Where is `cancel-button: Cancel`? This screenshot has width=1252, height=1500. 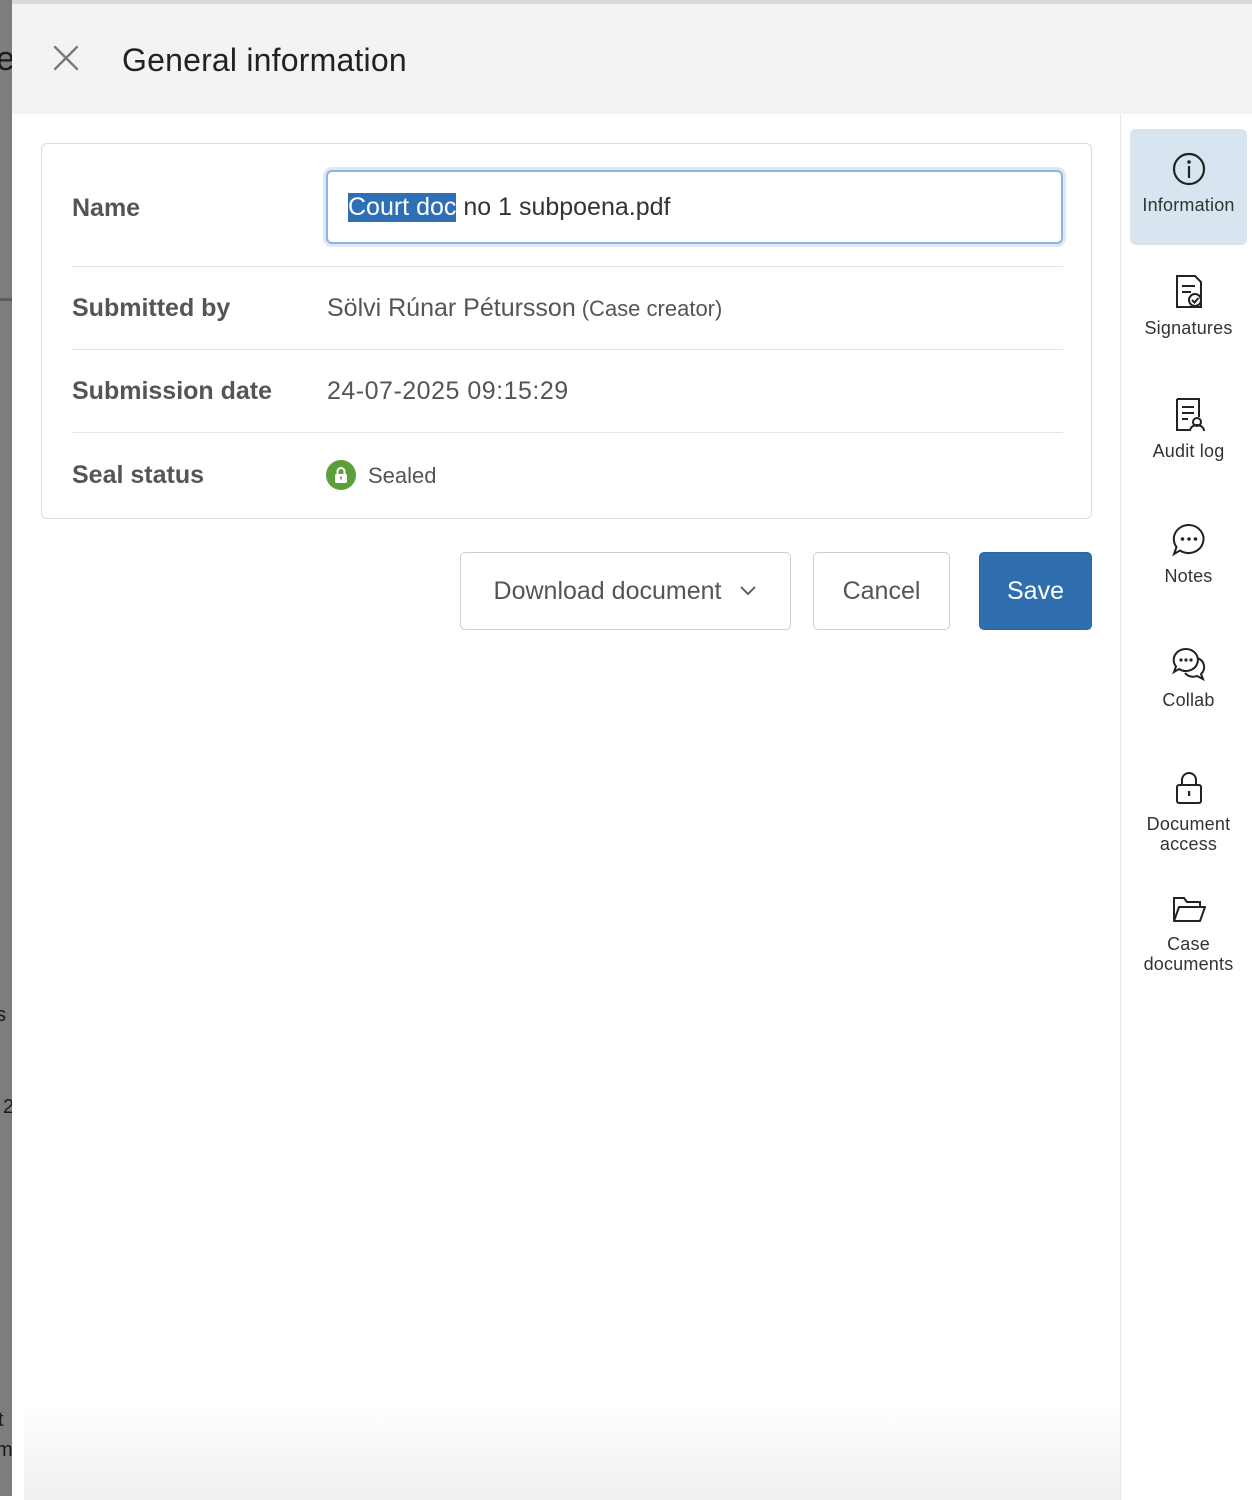
cancel-button: Cancel is located at coordinates (881, 591).